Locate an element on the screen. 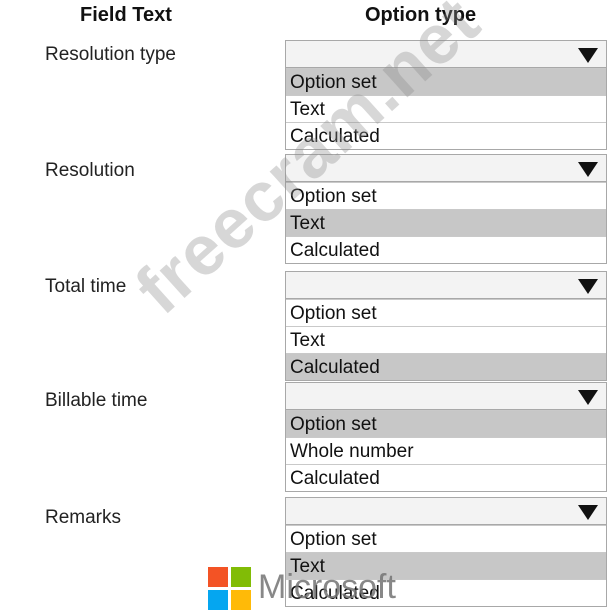 The height and width of the screenshot is (615, 614). field-label-resolution-type: Resolution type is located at coordinates (110, 54).